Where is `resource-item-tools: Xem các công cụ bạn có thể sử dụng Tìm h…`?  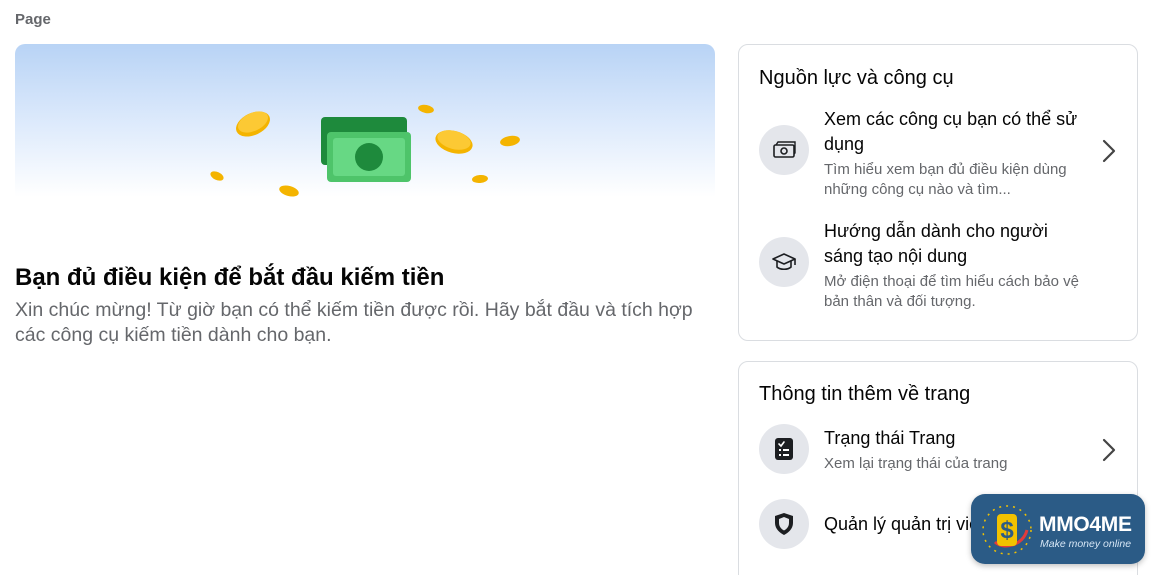 resource-item-tools: Xem các công cụ bạn có thể sử dụng Tìm h… is located at coordinates (939, 153).